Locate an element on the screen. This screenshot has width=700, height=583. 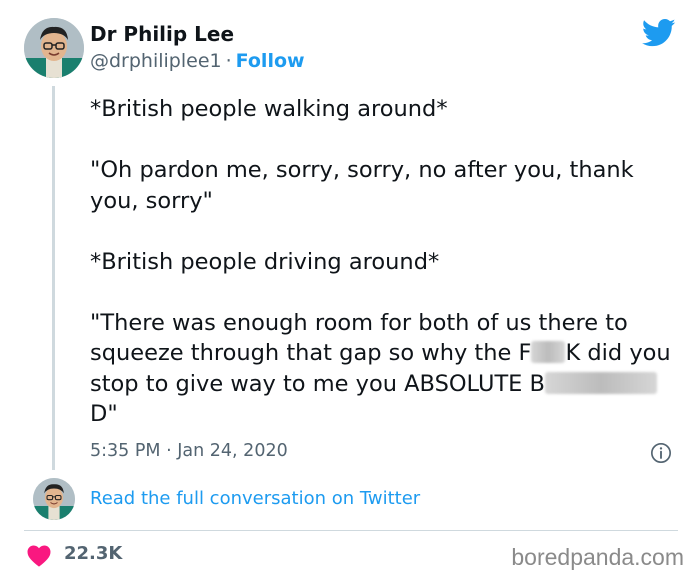
tweet-line: *British people driving around* is located at coordinates (265, 261).